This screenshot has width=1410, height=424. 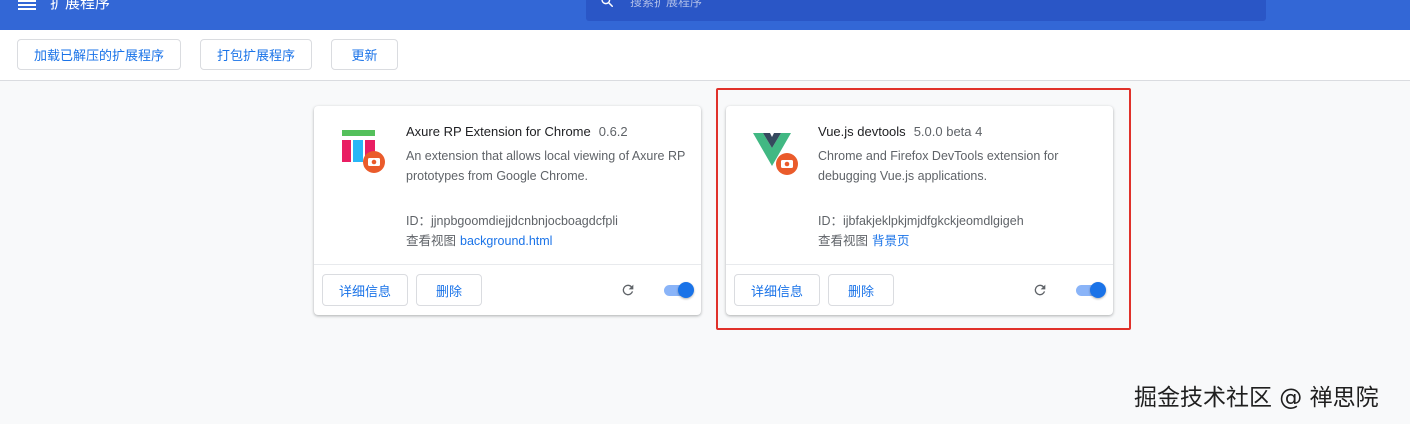 What do you see at coordinates (628, 290) in the screenshot?
I see `reload-icon` at bounding box center [628, 290].